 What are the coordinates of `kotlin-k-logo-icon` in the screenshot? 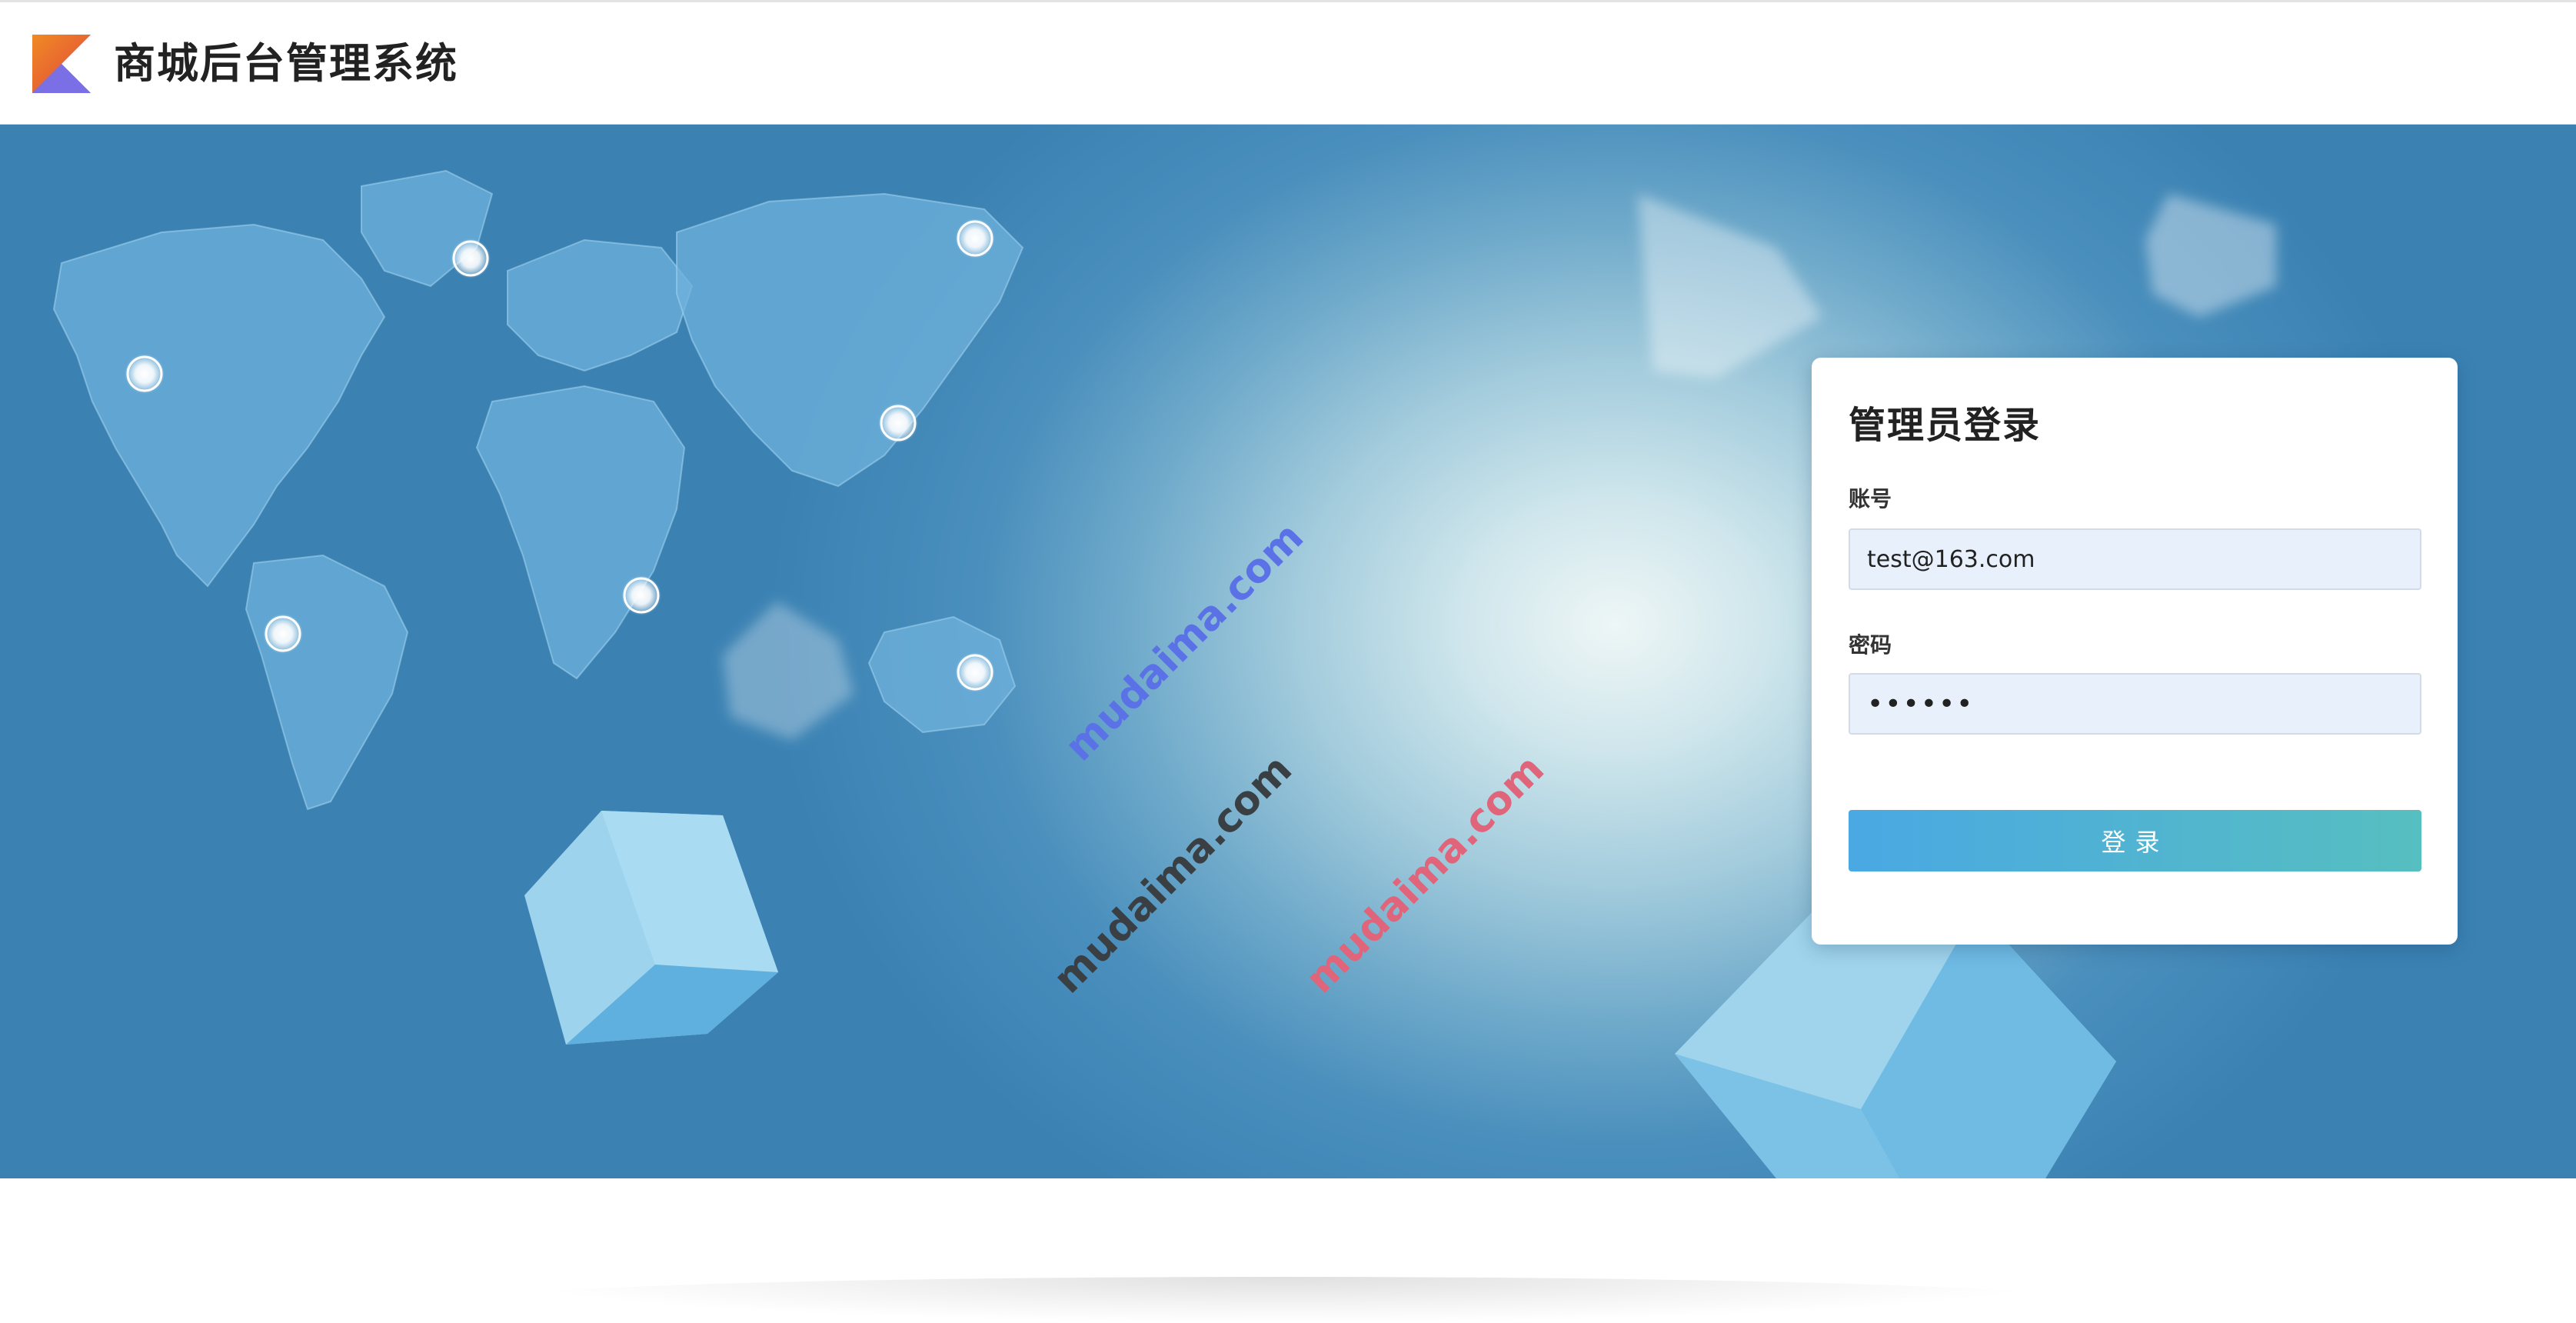 It's located at (61, 64).